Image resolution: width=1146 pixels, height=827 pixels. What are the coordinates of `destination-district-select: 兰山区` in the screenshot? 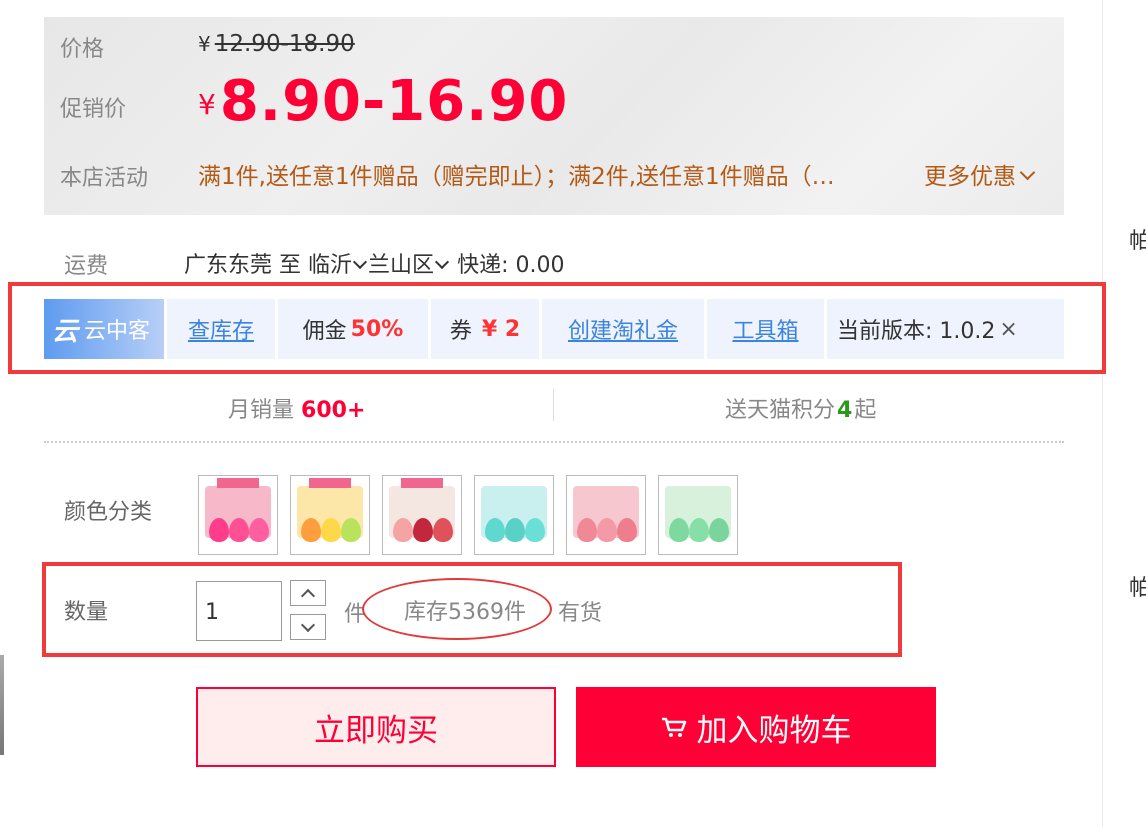 It's located at (409, 265).